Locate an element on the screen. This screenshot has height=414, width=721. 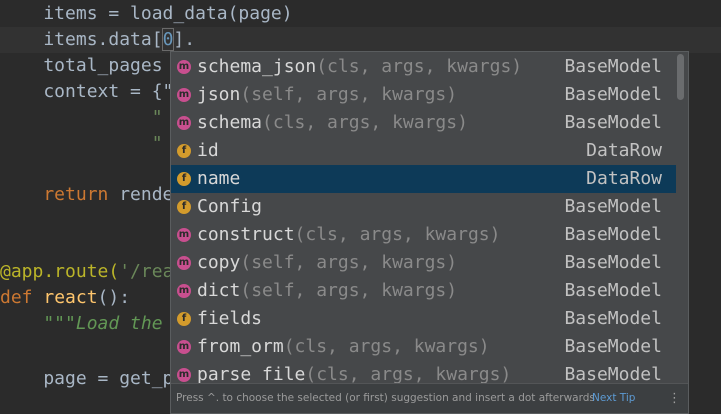
completion-item-name: name is located at coordinates (218, 179).